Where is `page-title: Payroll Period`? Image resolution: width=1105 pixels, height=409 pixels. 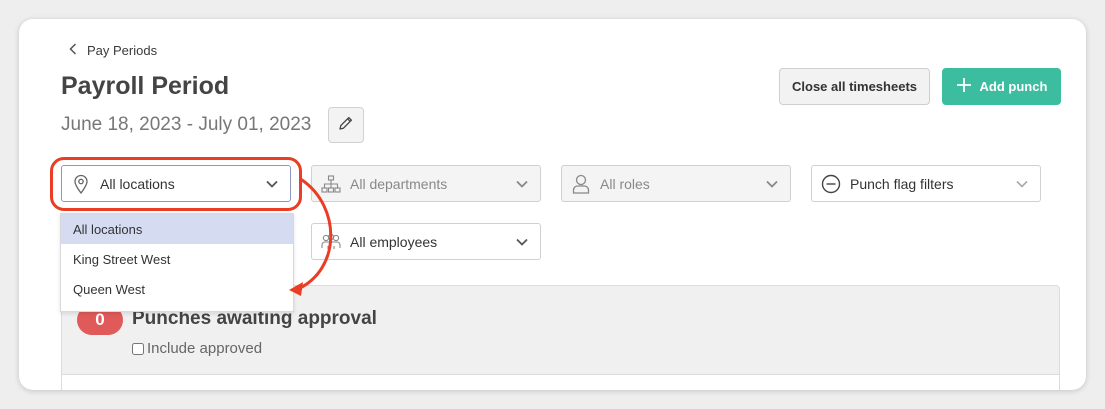 page-title: Payroll Period is located at coordinates (145, 86).